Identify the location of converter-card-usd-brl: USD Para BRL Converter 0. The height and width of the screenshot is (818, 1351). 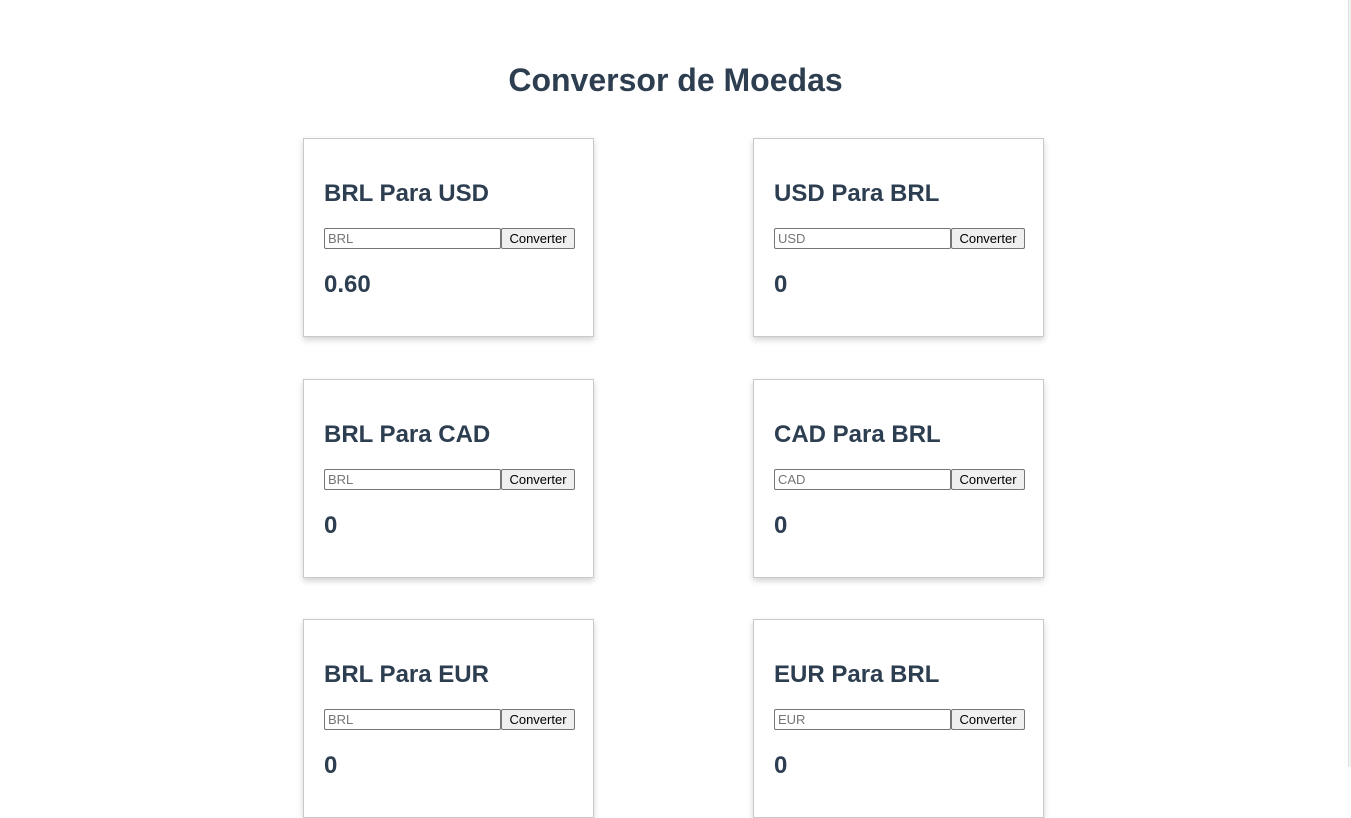
(898, 237).